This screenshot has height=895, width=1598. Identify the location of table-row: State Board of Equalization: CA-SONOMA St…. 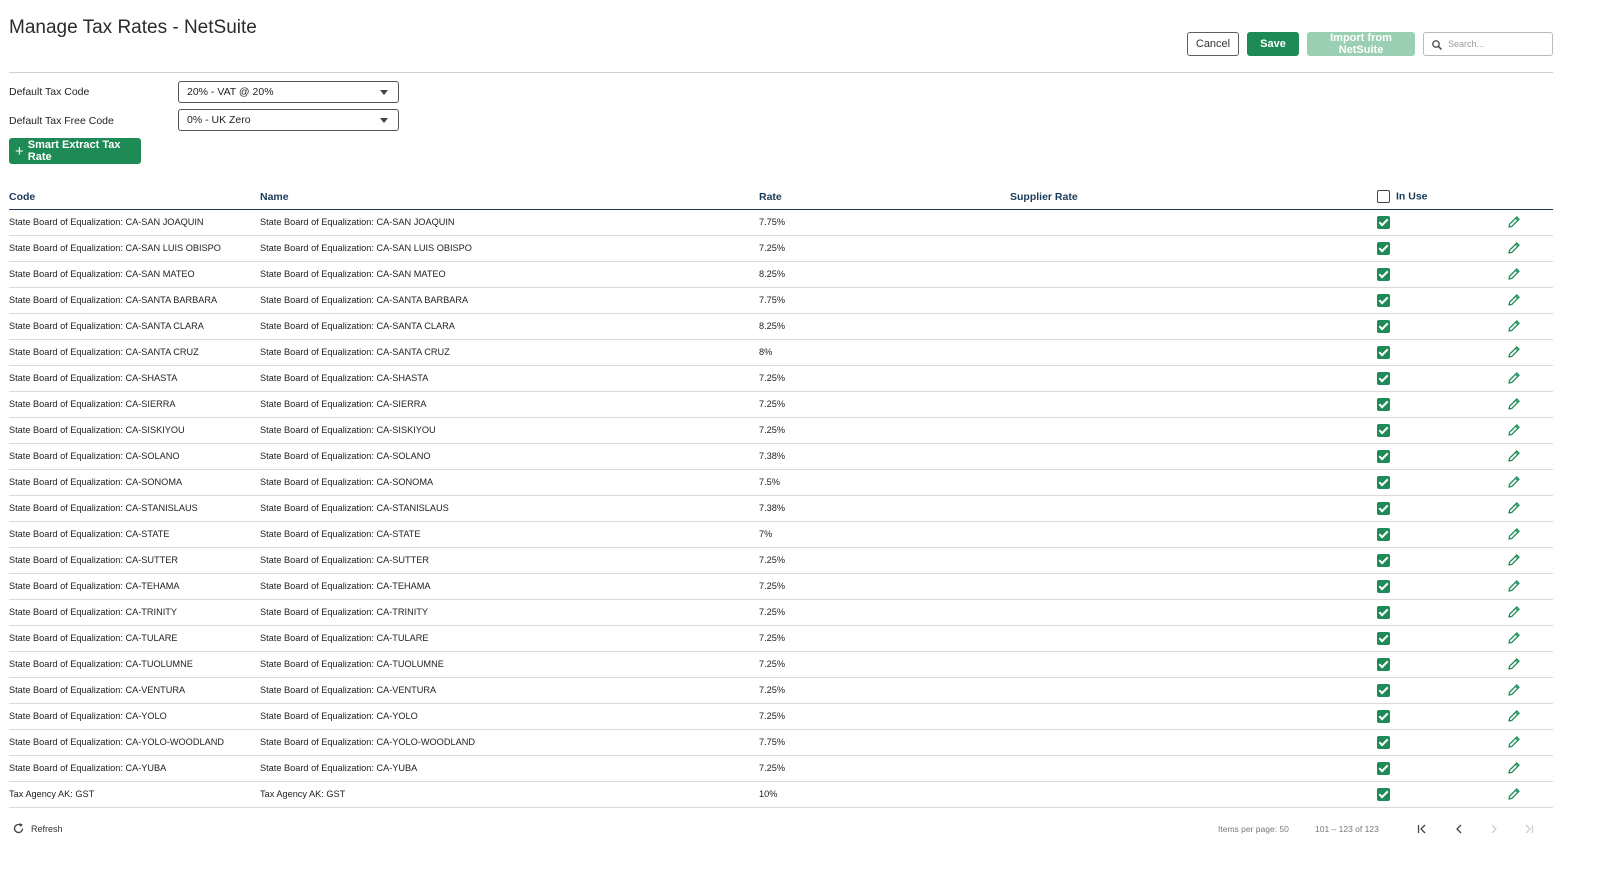
(781, 482).